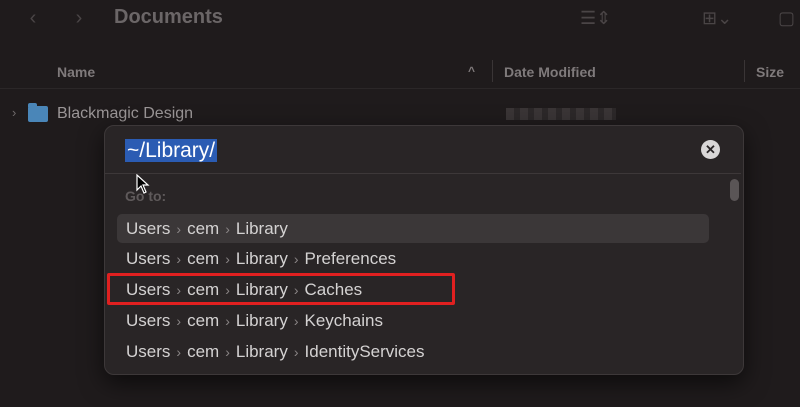 The height and width of the screenshot is (407, 800). I want to click on path-input-value: ~/Library/, so click(171, 150).